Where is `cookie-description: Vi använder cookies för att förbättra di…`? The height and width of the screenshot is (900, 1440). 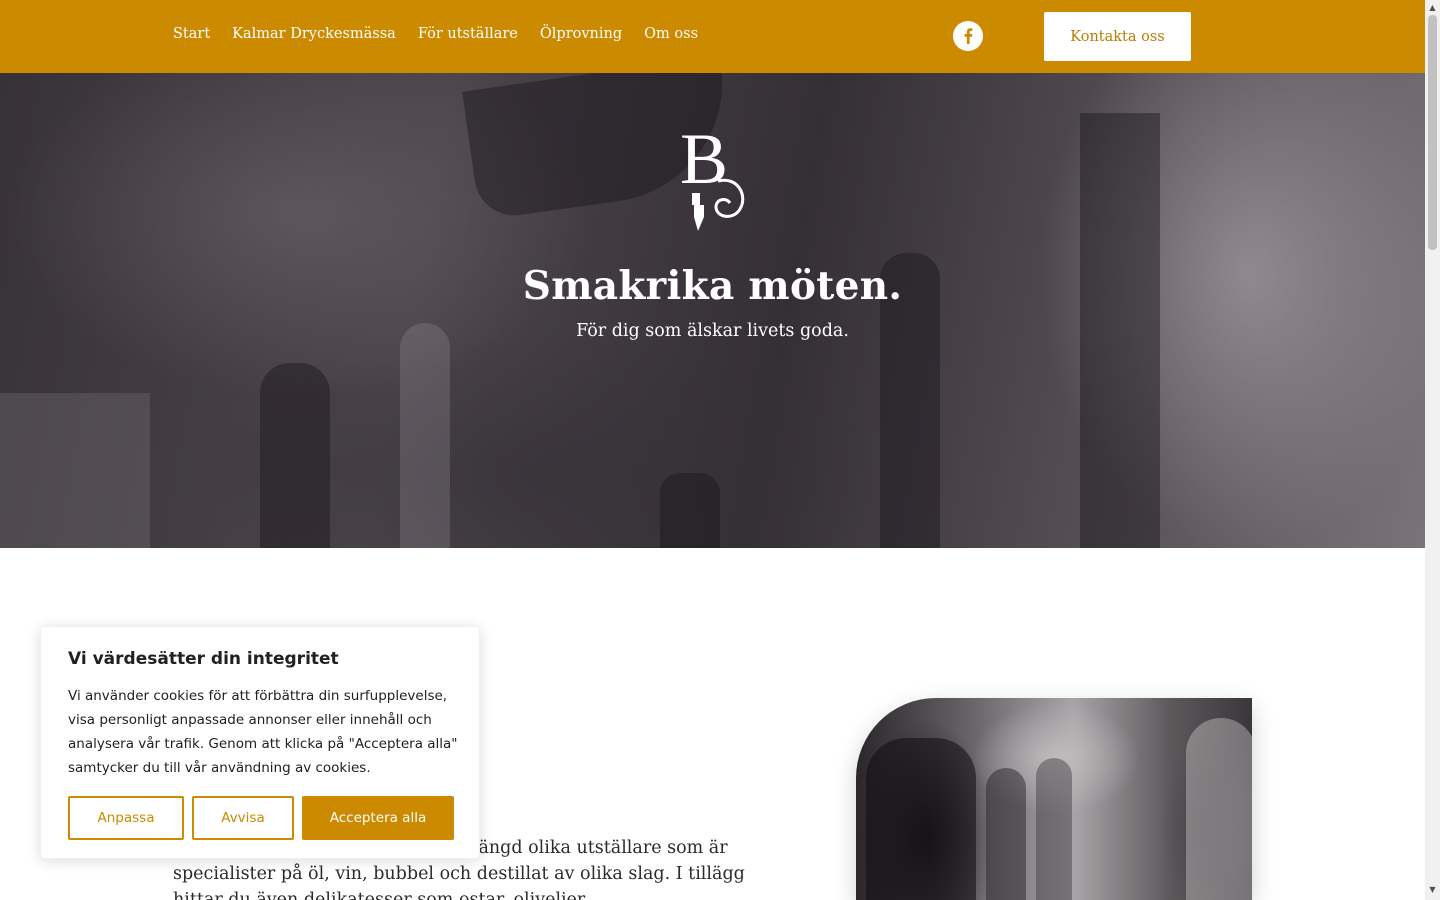
cookie-description: Vi använder cookies för att förbättra di… is located at coordinates (263, 732).